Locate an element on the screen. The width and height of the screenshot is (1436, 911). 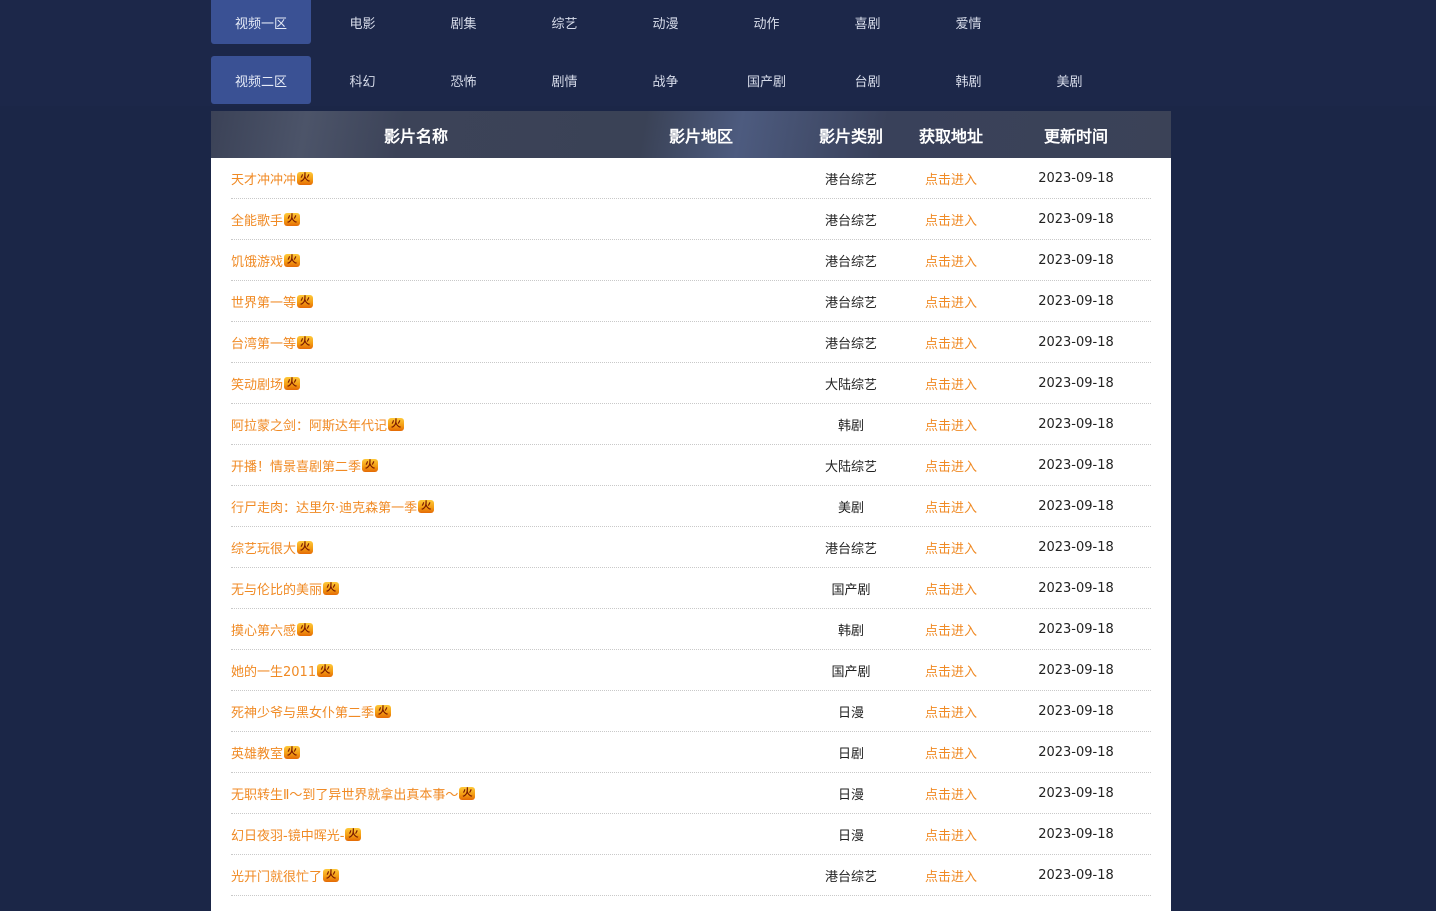
nav-zone-1-tab: 视频一区 is located at coordinates (261, 22).